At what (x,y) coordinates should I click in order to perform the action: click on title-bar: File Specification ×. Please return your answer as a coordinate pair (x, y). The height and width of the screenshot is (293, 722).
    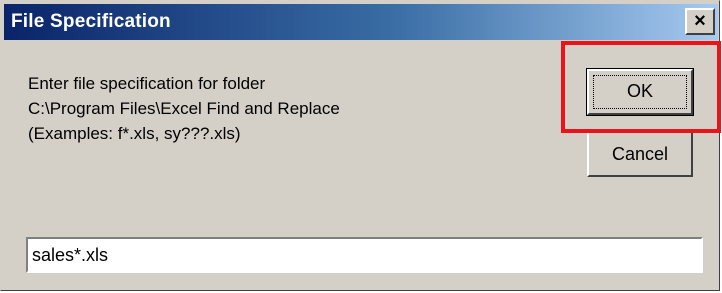
    Looking at the image, I should click on (361, 22).